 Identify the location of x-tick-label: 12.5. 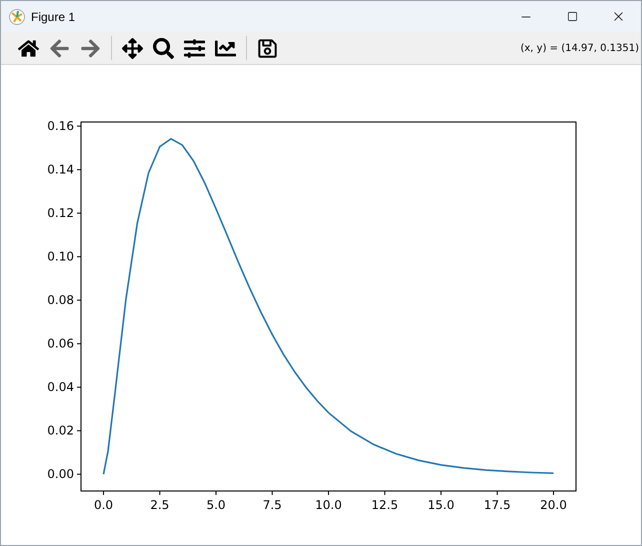
(384, 505).